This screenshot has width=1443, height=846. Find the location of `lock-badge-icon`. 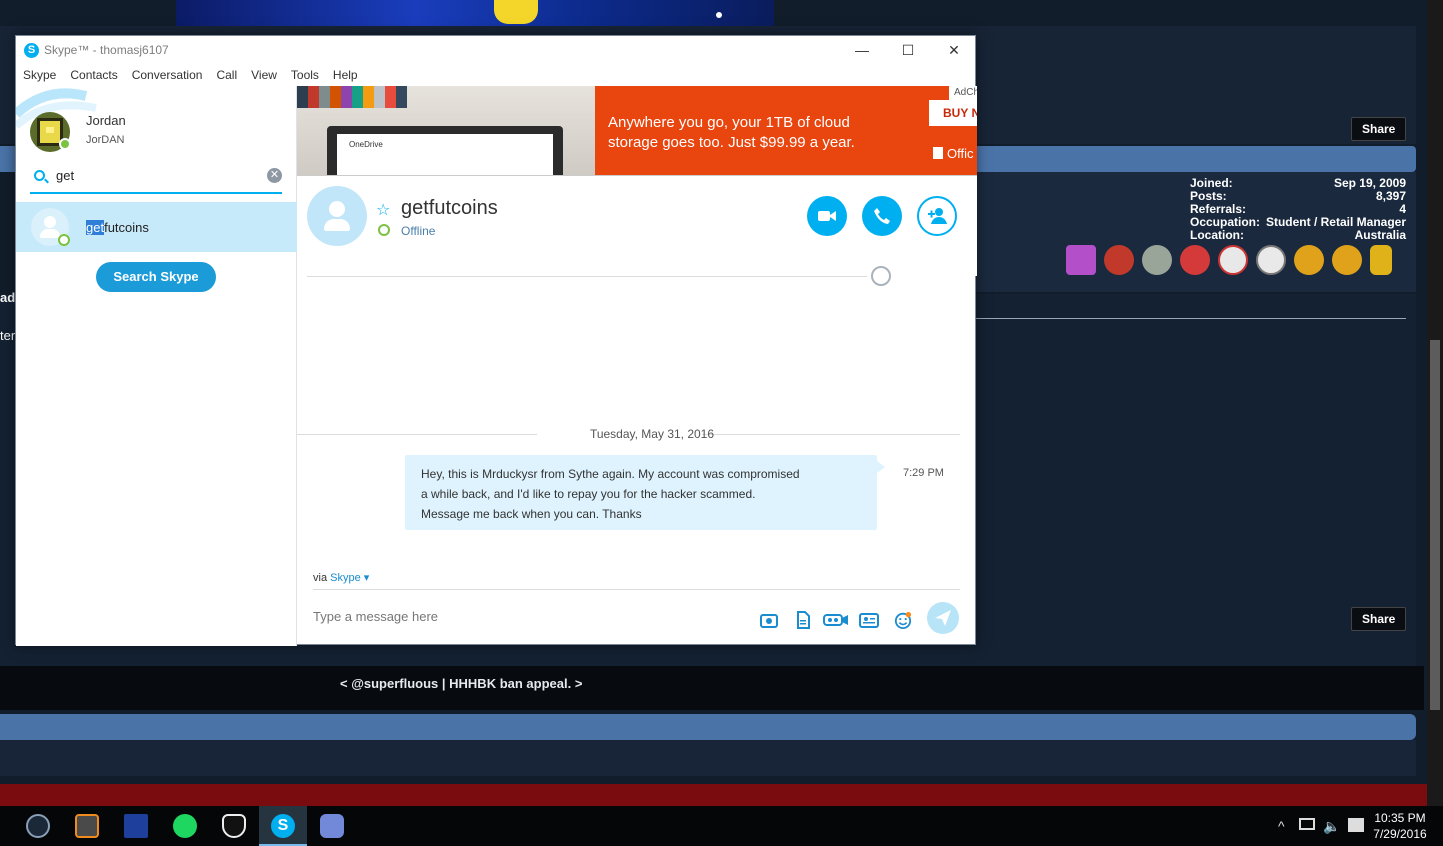

lock-badge-icon is located at coordinates (1381, 260).